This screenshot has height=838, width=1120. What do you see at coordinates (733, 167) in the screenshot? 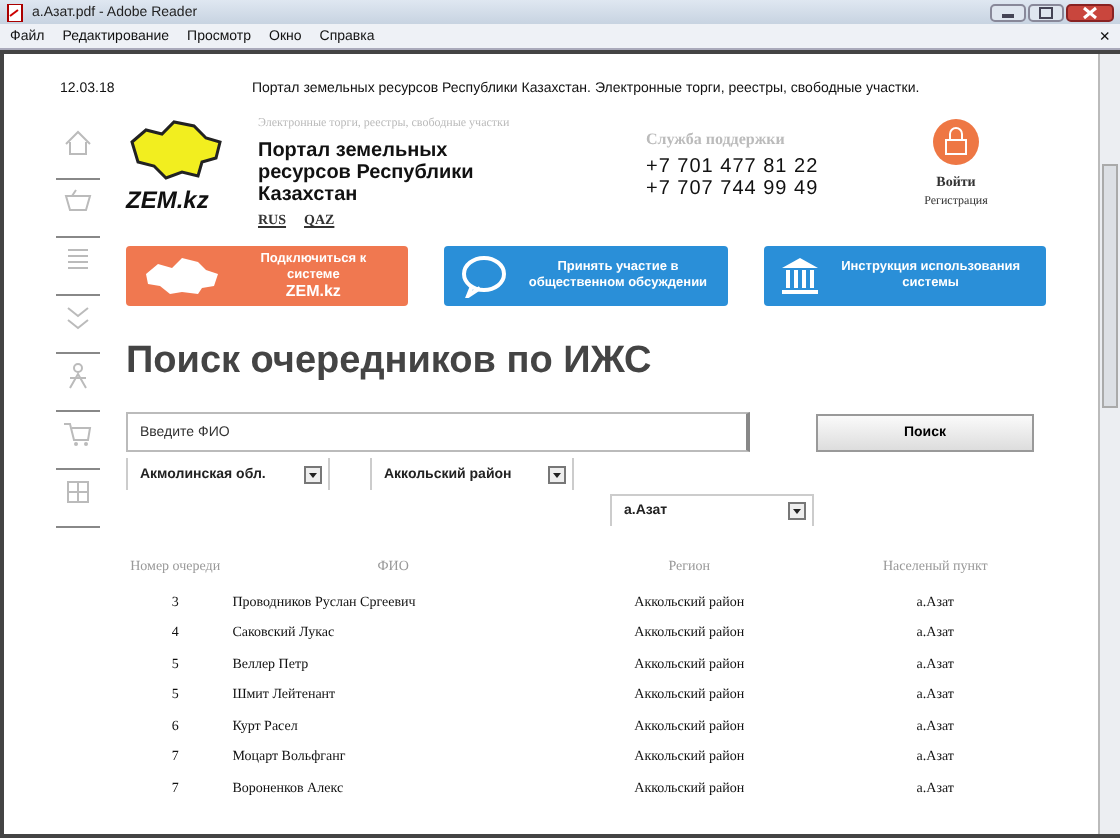
I see `phone-number: +7 701 477 81 22` at bounding box center [733, 167].